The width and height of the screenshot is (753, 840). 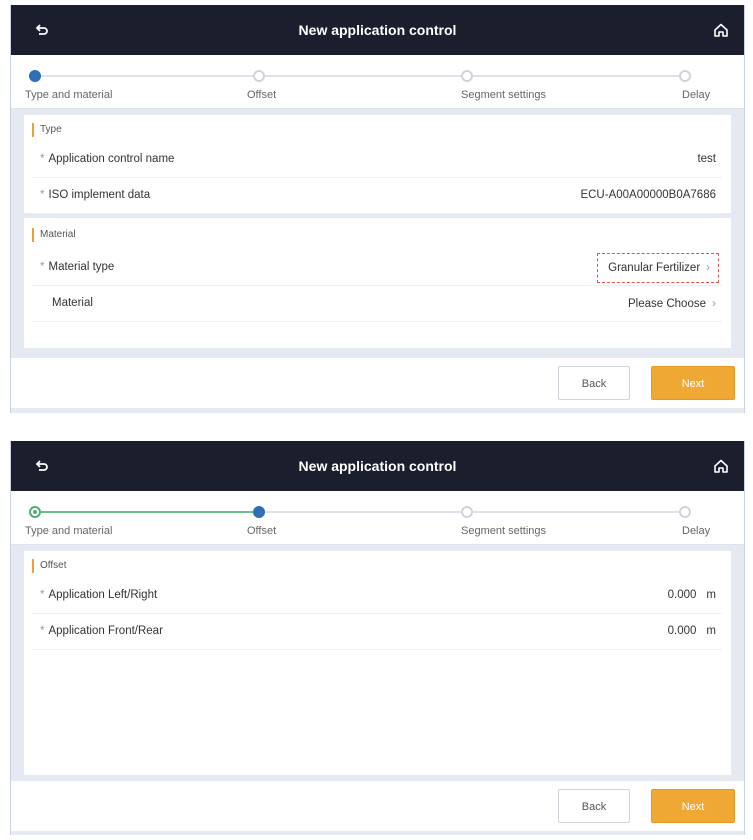 I want to click on field-label: Material, so click(x=72, y=303).